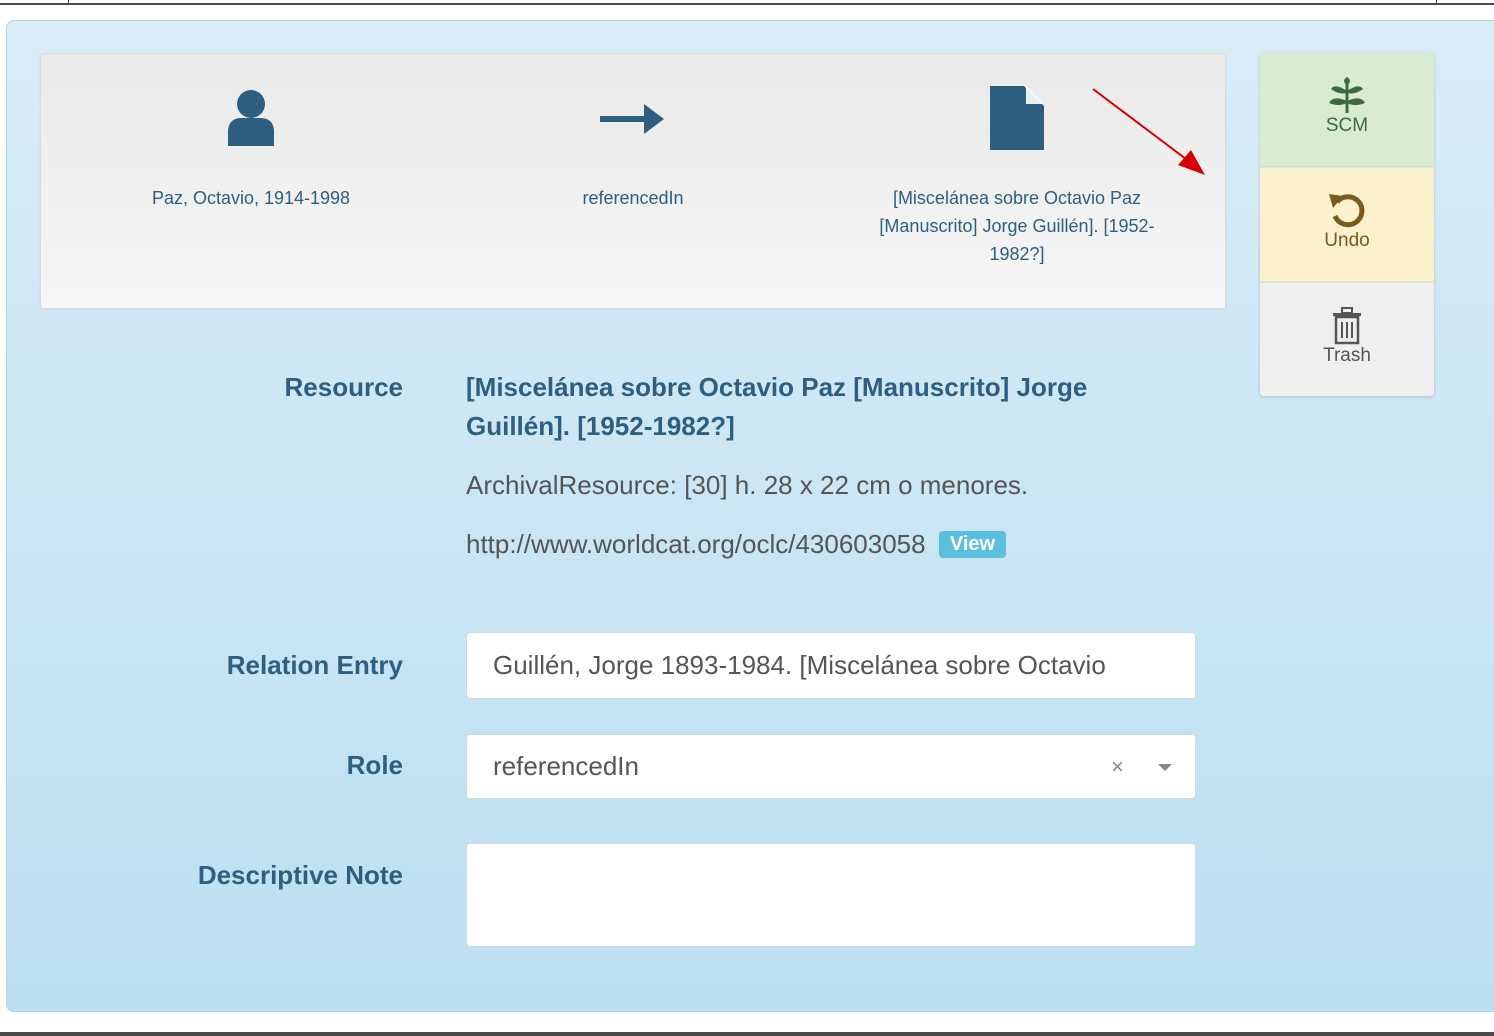  What do you see at coordinates (314, 665) in the screenshot?
I see `relation-entry-label: Relation Entry` at bounding box center [314, 665].